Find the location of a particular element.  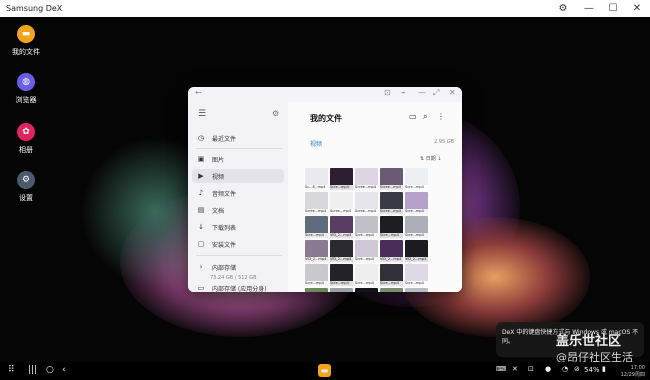

music-icon: ♪ is located at coordinates (201, 193).